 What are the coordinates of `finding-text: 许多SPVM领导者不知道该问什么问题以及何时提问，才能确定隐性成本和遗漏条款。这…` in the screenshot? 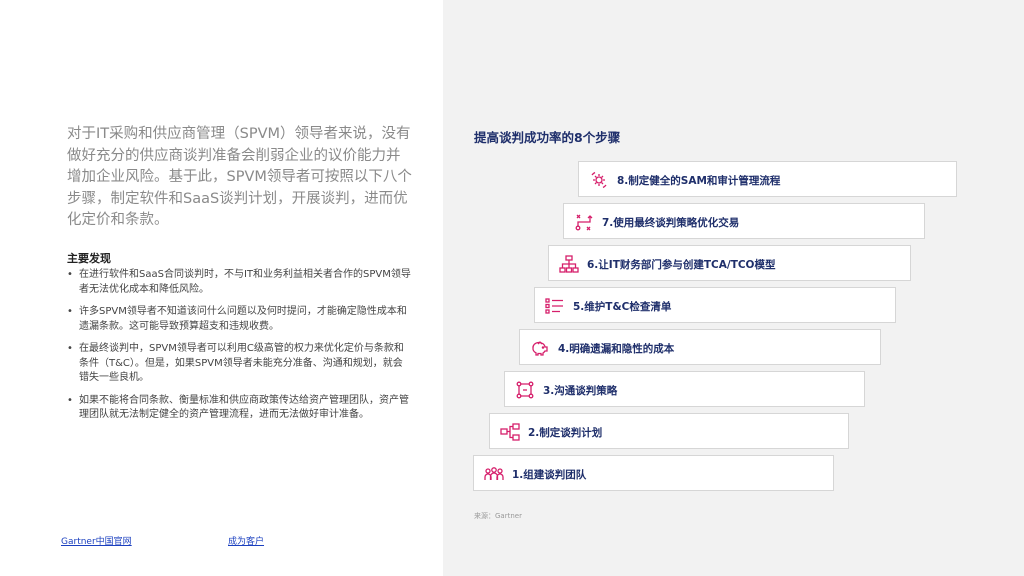 It's located at (243, 319).